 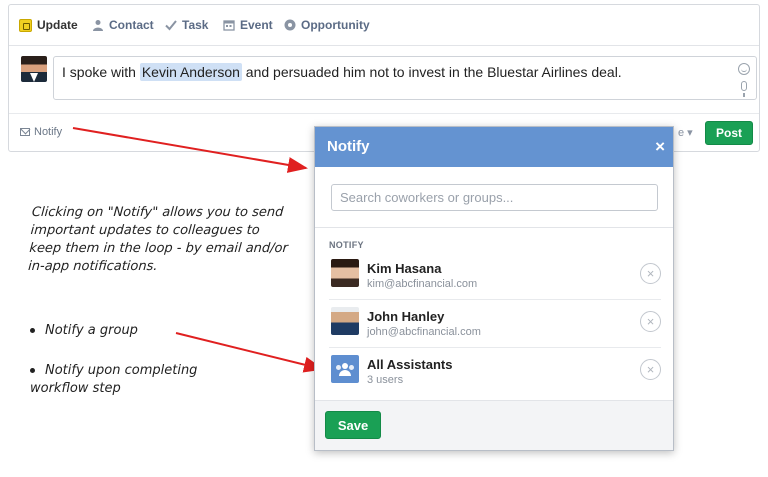 What do you see at coordinates (494, 197) in the screenshot?
I see `search-coworkers-input` at bounding box center [494, 197].